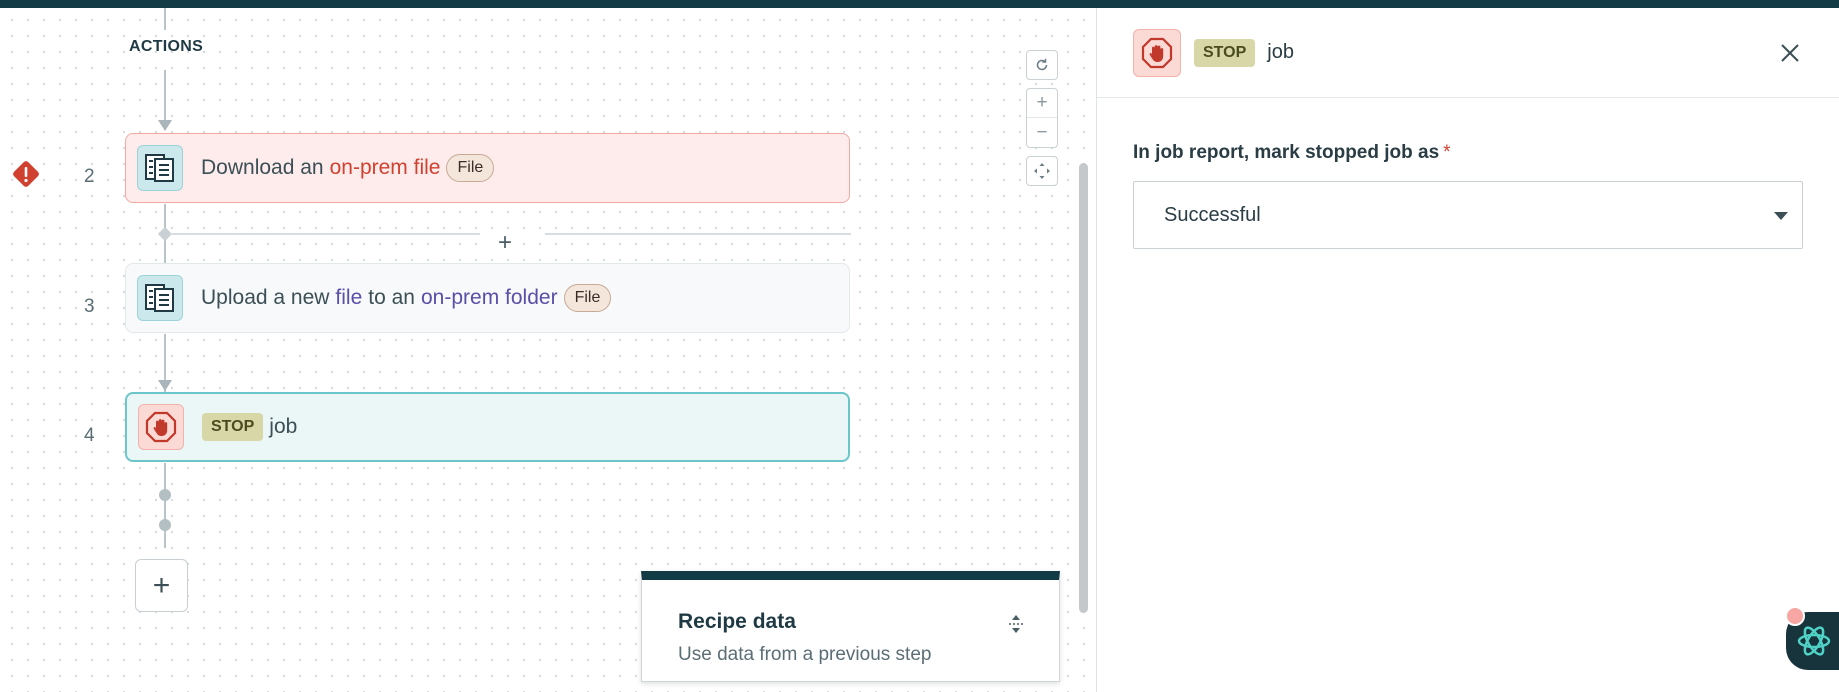 Image resolution: width=1839 pixels, height=692 pixels. What do you see at coordinates (805, 654) in the screenshot?
I see `recipe-data-subtitle: Use data from a previous step` at bounding box center [805, 654].